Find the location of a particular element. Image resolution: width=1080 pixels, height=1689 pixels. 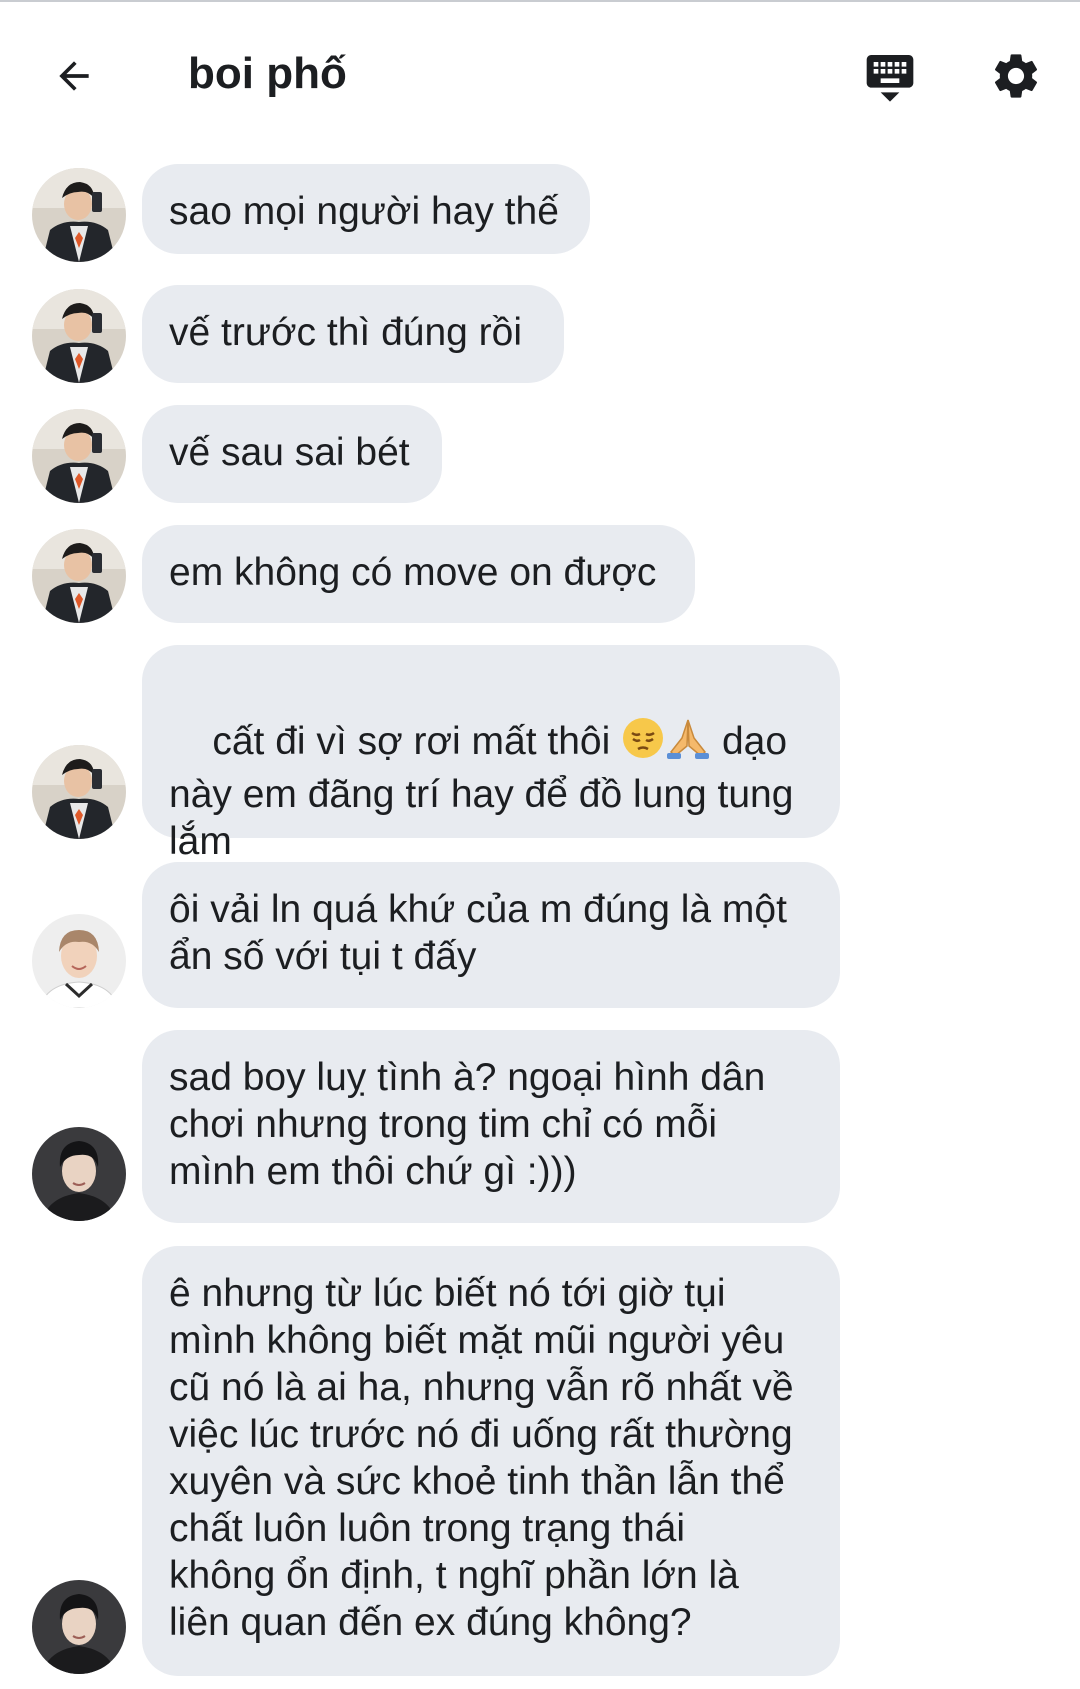

keyboard-button is located at coordinates (890, 76).